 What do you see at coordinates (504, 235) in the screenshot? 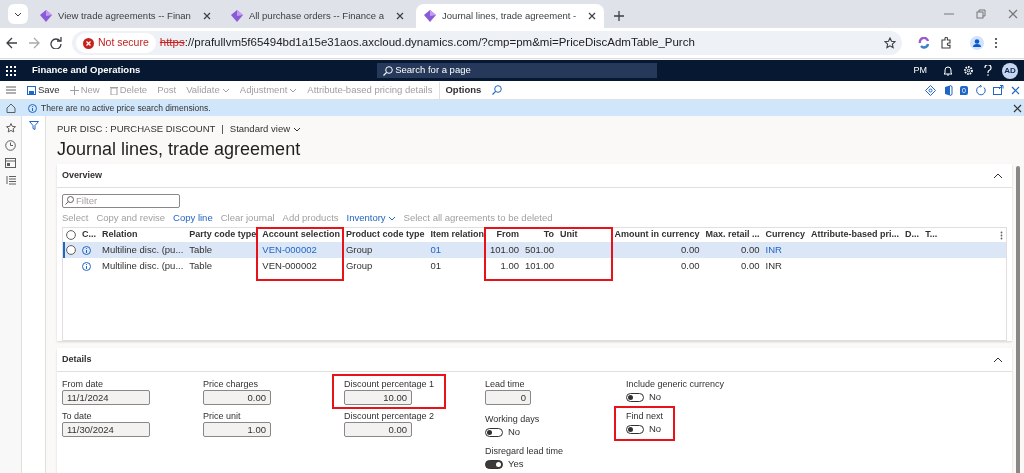
I see `column-header: From` at bounding box center [504, 235].